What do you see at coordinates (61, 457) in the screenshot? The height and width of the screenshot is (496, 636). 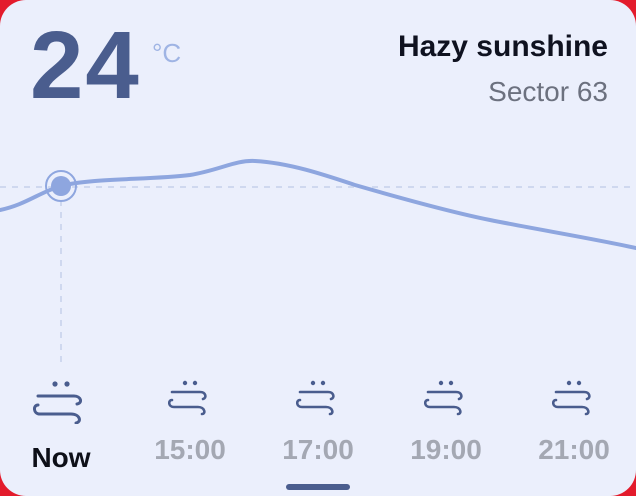 I see `hourly-time: Now` at bounding box center [61, 457].